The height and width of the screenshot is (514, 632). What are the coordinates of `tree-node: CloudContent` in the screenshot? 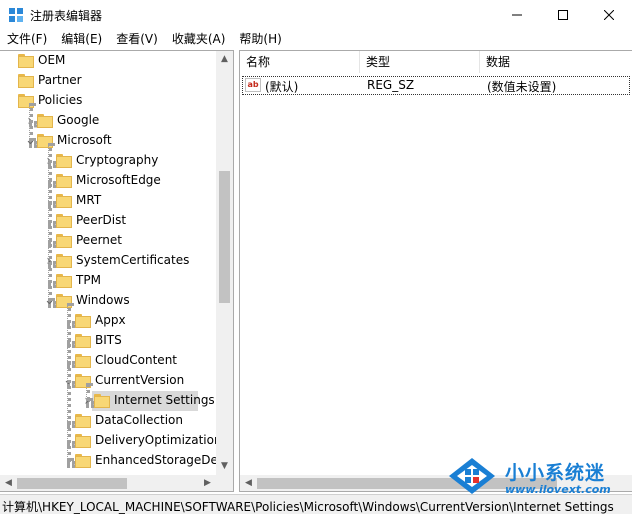 It's located at (108, 361).